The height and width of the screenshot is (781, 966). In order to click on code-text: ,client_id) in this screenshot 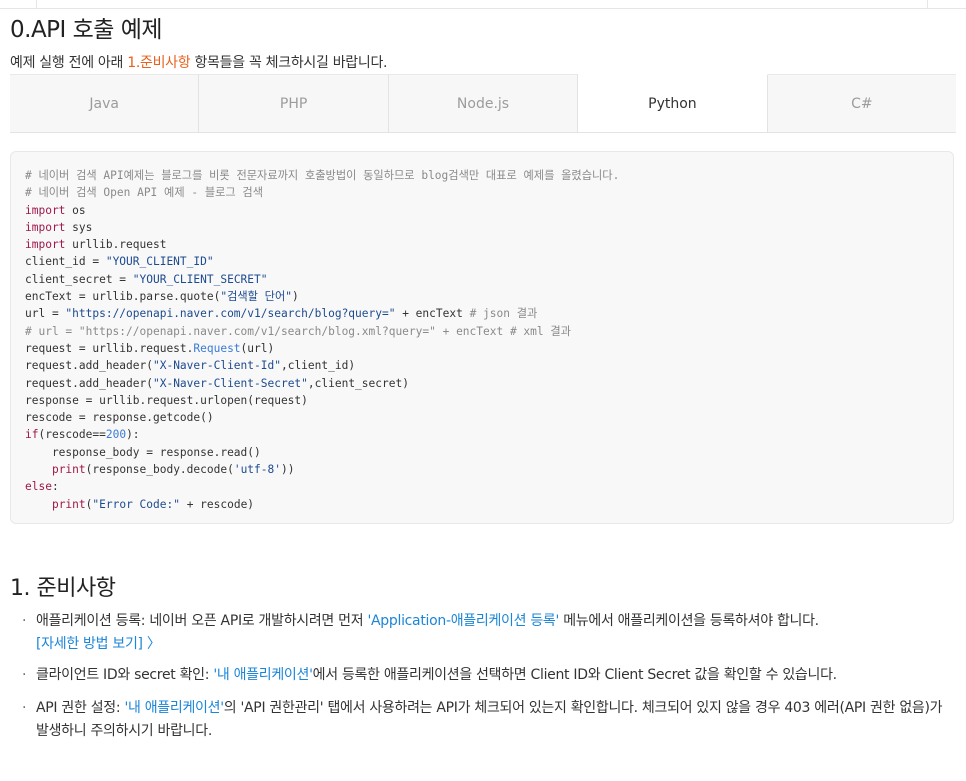, I will do `click(318, 366)`.